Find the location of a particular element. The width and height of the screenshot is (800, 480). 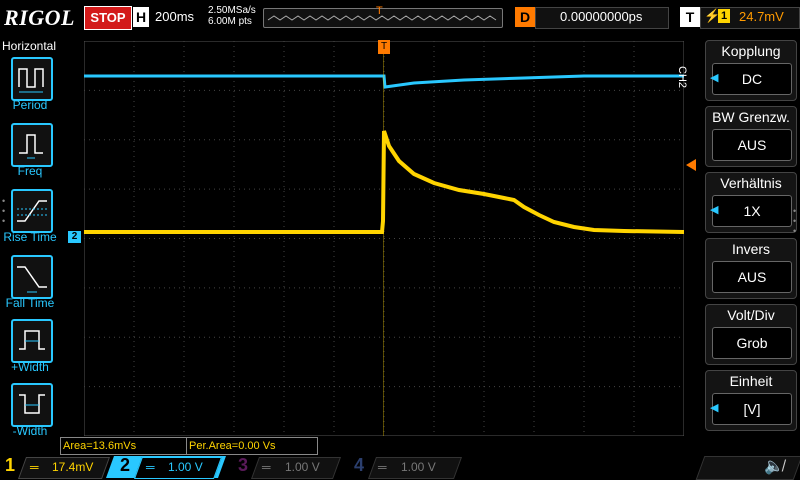

ch4-scale: 1.00 V is located at coordinates (418, 467).